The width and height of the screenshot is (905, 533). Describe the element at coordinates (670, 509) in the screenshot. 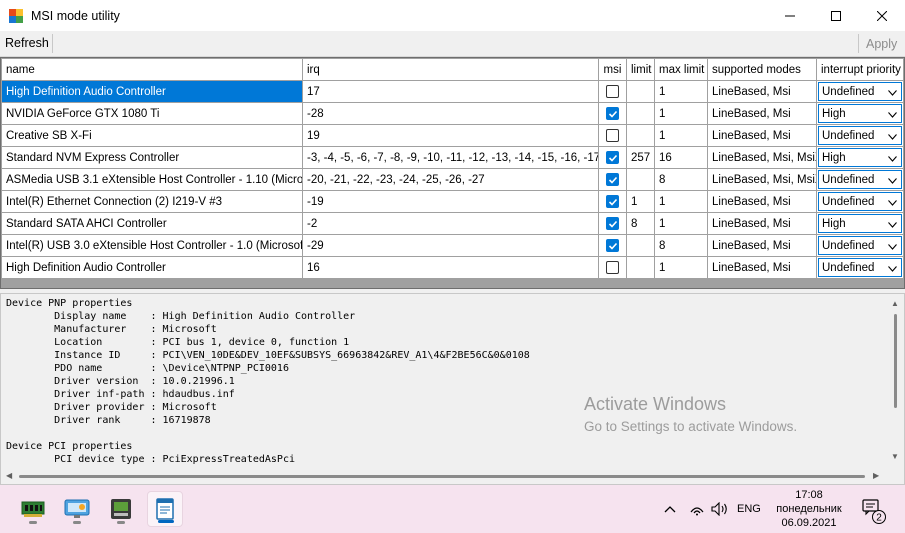

I see `tray-overflow-button` at that location.